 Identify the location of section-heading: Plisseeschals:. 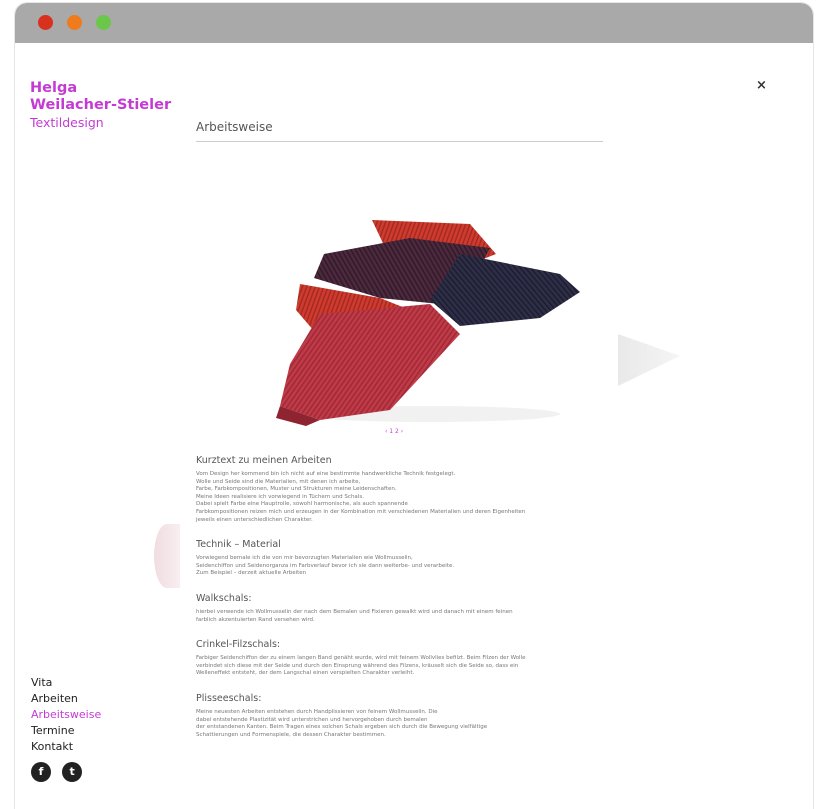
(229, 698).